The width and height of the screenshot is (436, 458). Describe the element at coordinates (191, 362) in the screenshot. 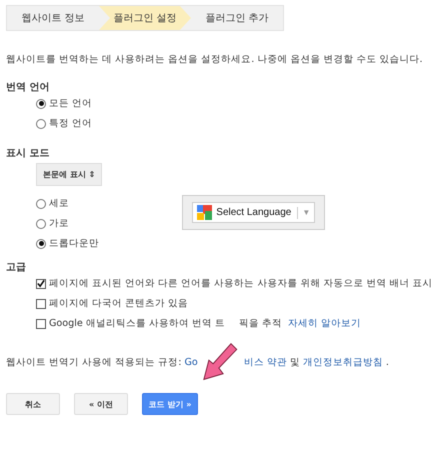

I see `terms-link: Go` at that location.